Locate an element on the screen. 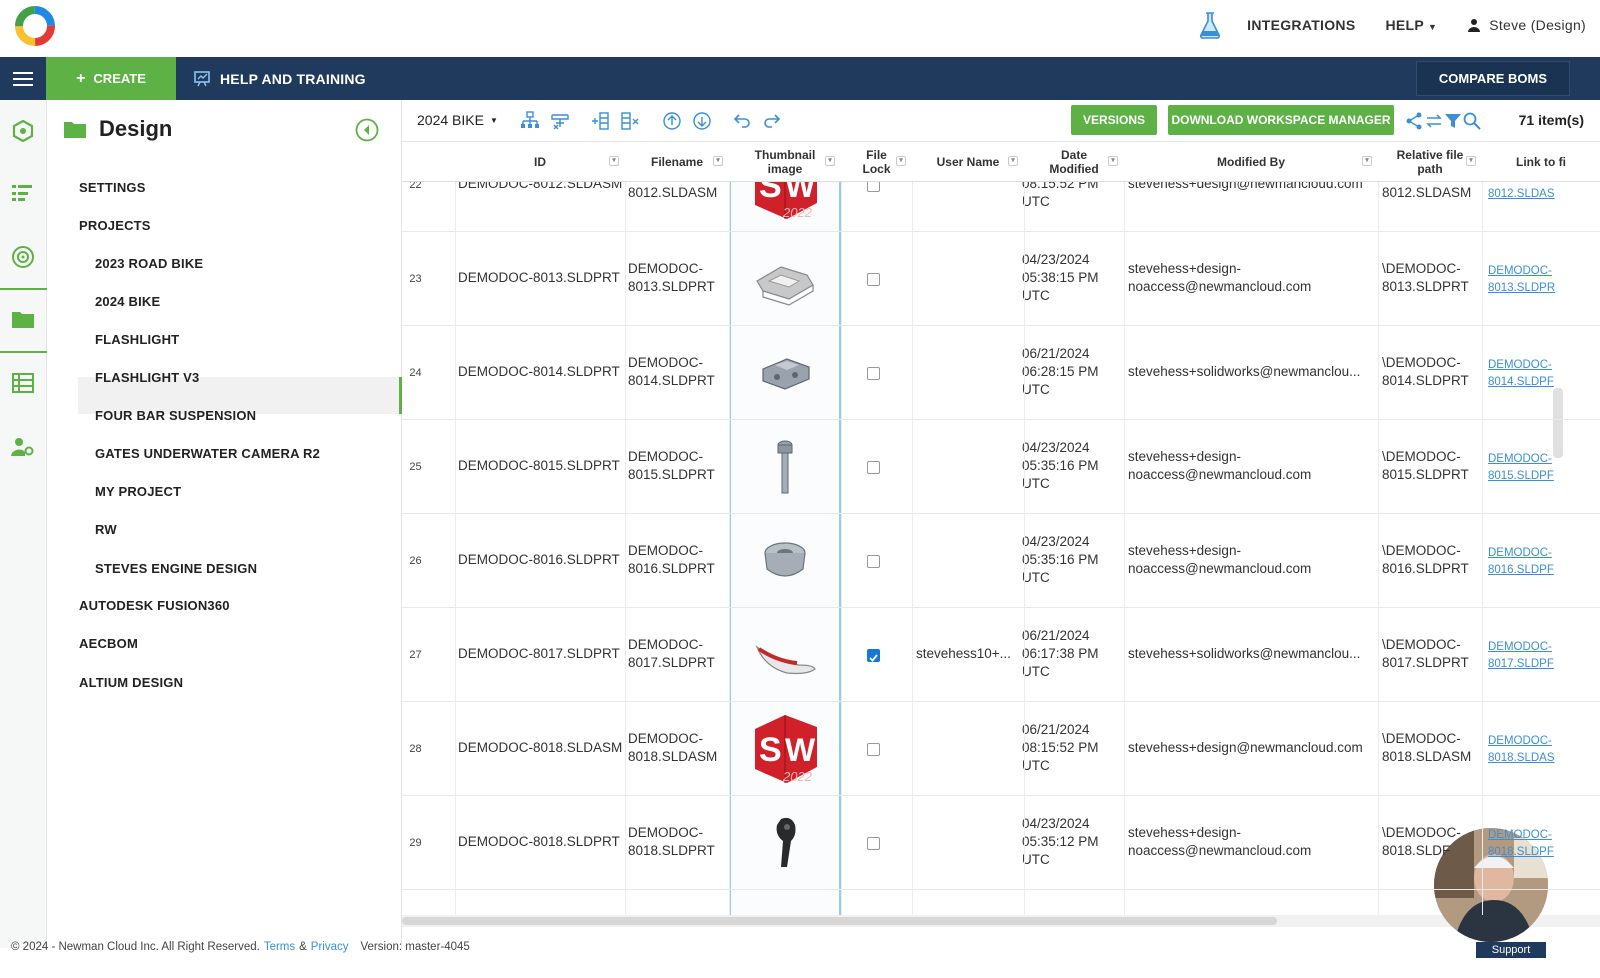 This screenshot has height=978, width=1600. file-link: 8018.SLDAS is located at coordinates (1521, 758).